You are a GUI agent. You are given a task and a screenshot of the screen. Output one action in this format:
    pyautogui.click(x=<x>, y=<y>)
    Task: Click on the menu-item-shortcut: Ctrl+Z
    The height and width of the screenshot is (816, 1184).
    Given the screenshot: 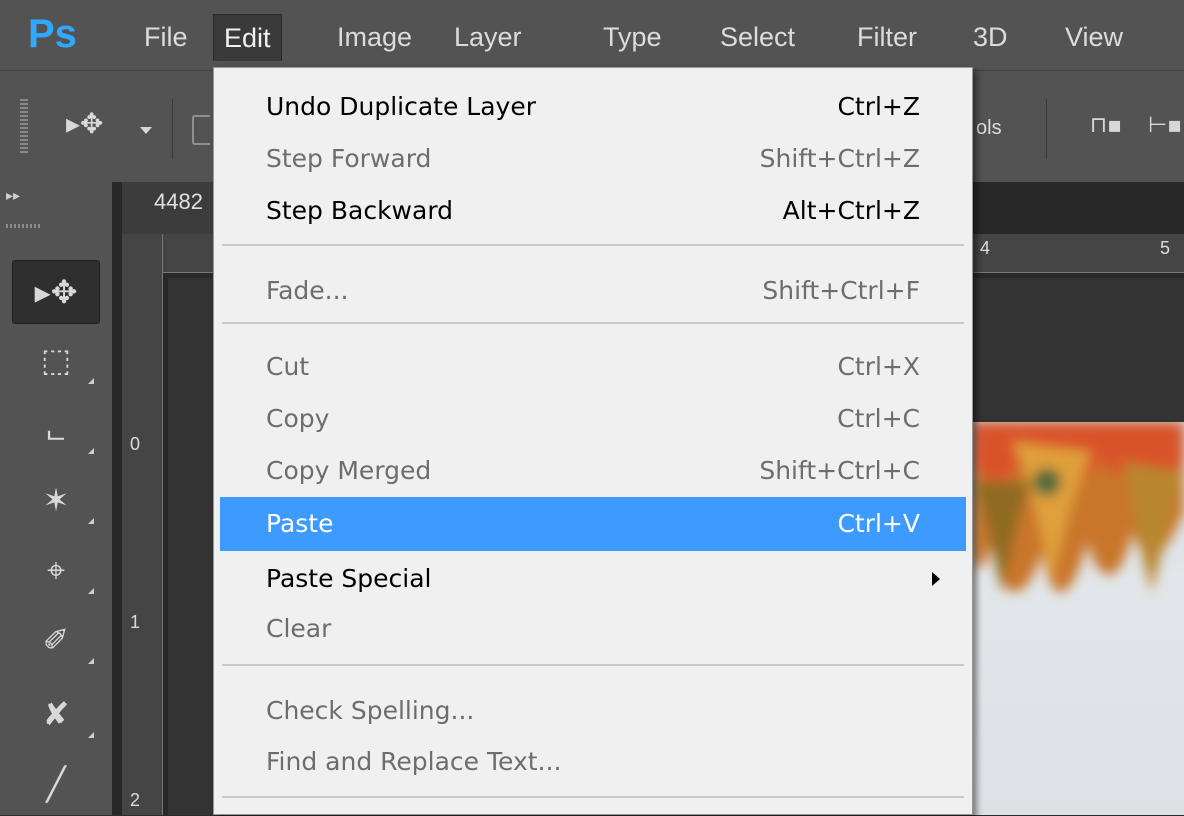 What is the action you would take?
    pyautogui.click(x=878, y=106)
    